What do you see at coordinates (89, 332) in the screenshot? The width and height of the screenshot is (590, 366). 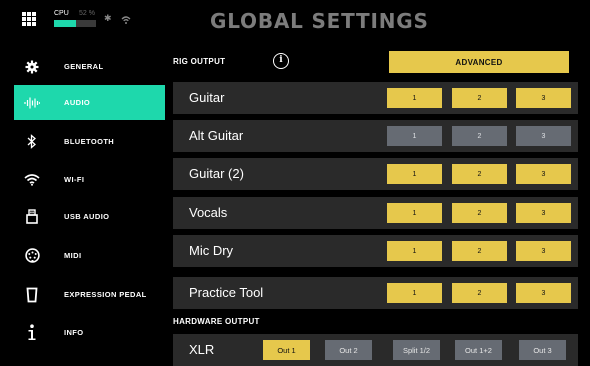 I see `sidebar-item-info: INFO` at bounding box center [89, 332].